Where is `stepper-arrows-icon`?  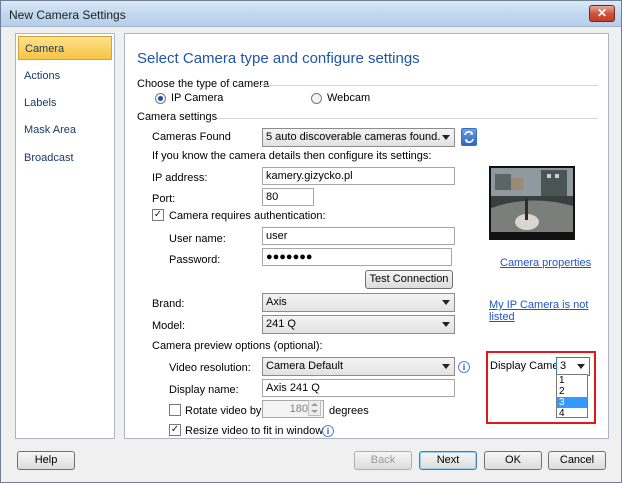 stepper-arrows-icon is located at coordinates (314, 408).